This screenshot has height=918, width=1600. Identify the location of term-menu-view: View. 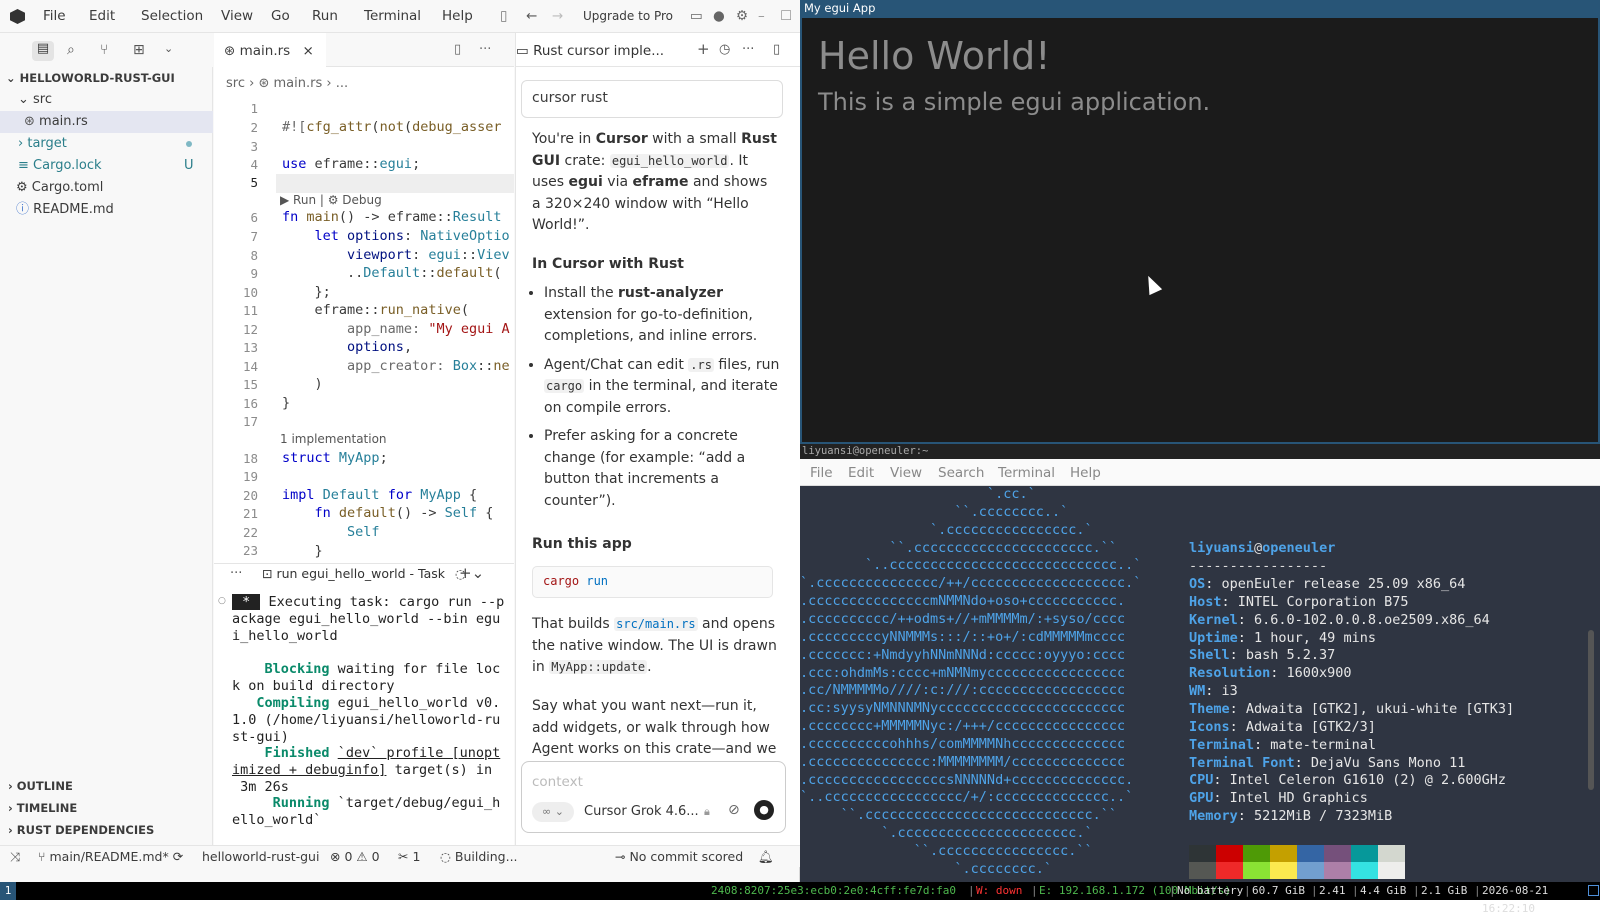
(906, 473).